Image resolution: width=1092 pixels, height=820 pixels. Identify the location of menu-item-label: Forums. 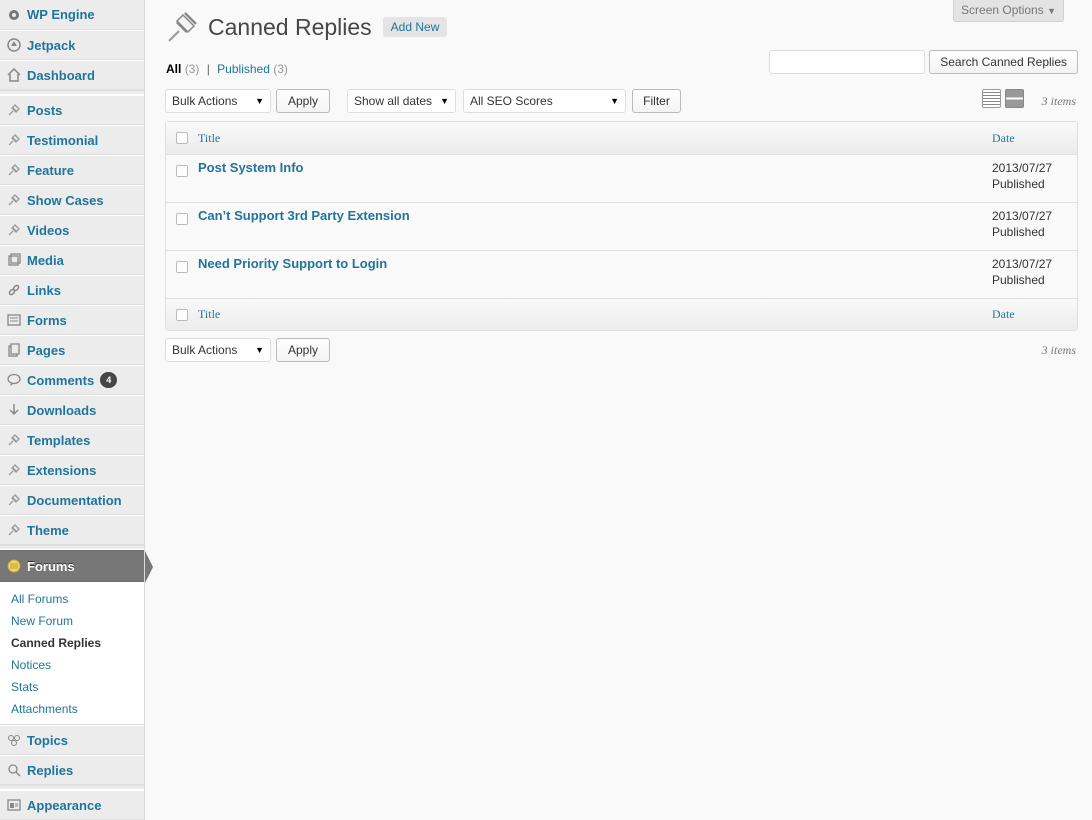
(51, 566).